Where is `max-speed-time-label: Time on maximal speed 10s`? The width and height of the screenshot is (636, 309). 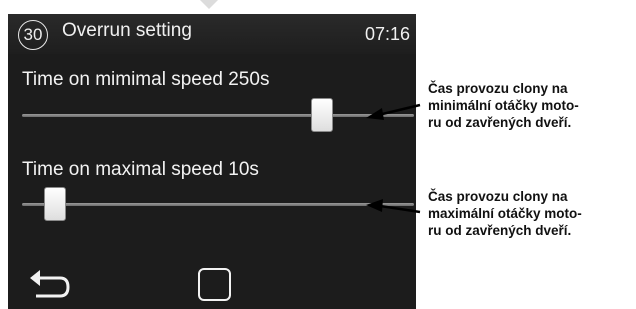
max-speed-time-label: Time on maximal speed 10s is located at coordinates (140, 169).